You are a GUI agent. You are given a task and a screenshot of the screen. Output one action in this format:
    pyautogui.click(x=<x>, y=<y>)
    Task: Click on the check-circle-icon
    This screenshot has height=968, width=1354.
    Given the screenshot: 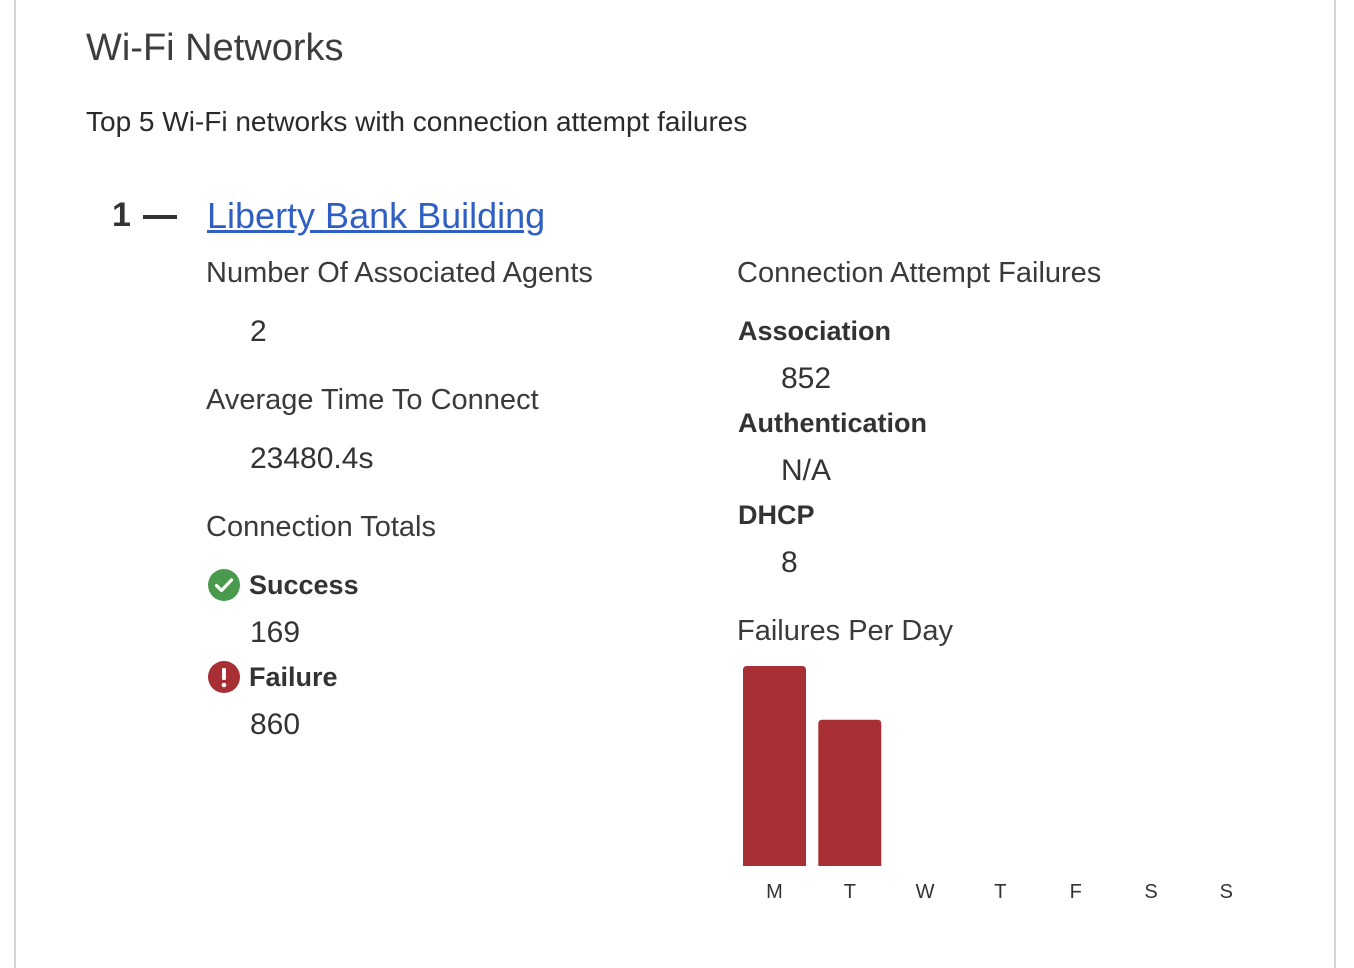 What is the action you would take?
    pyautogui.click(x=224, y=585)
    